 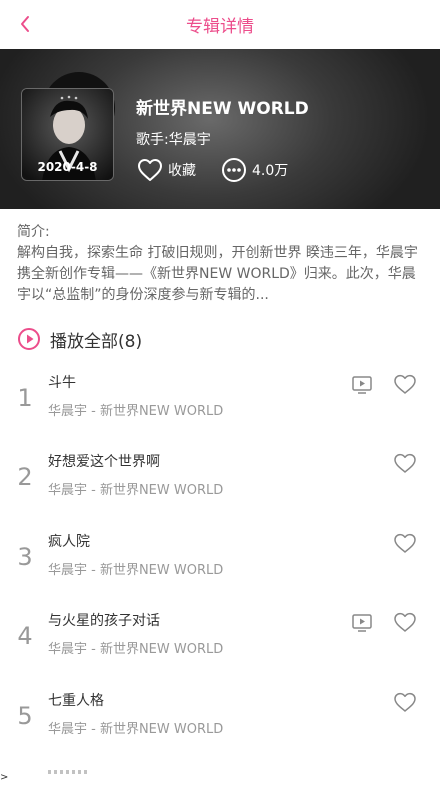 I want to click on artist-name: 歌手:华晨宇, so click(x=173, y=139).